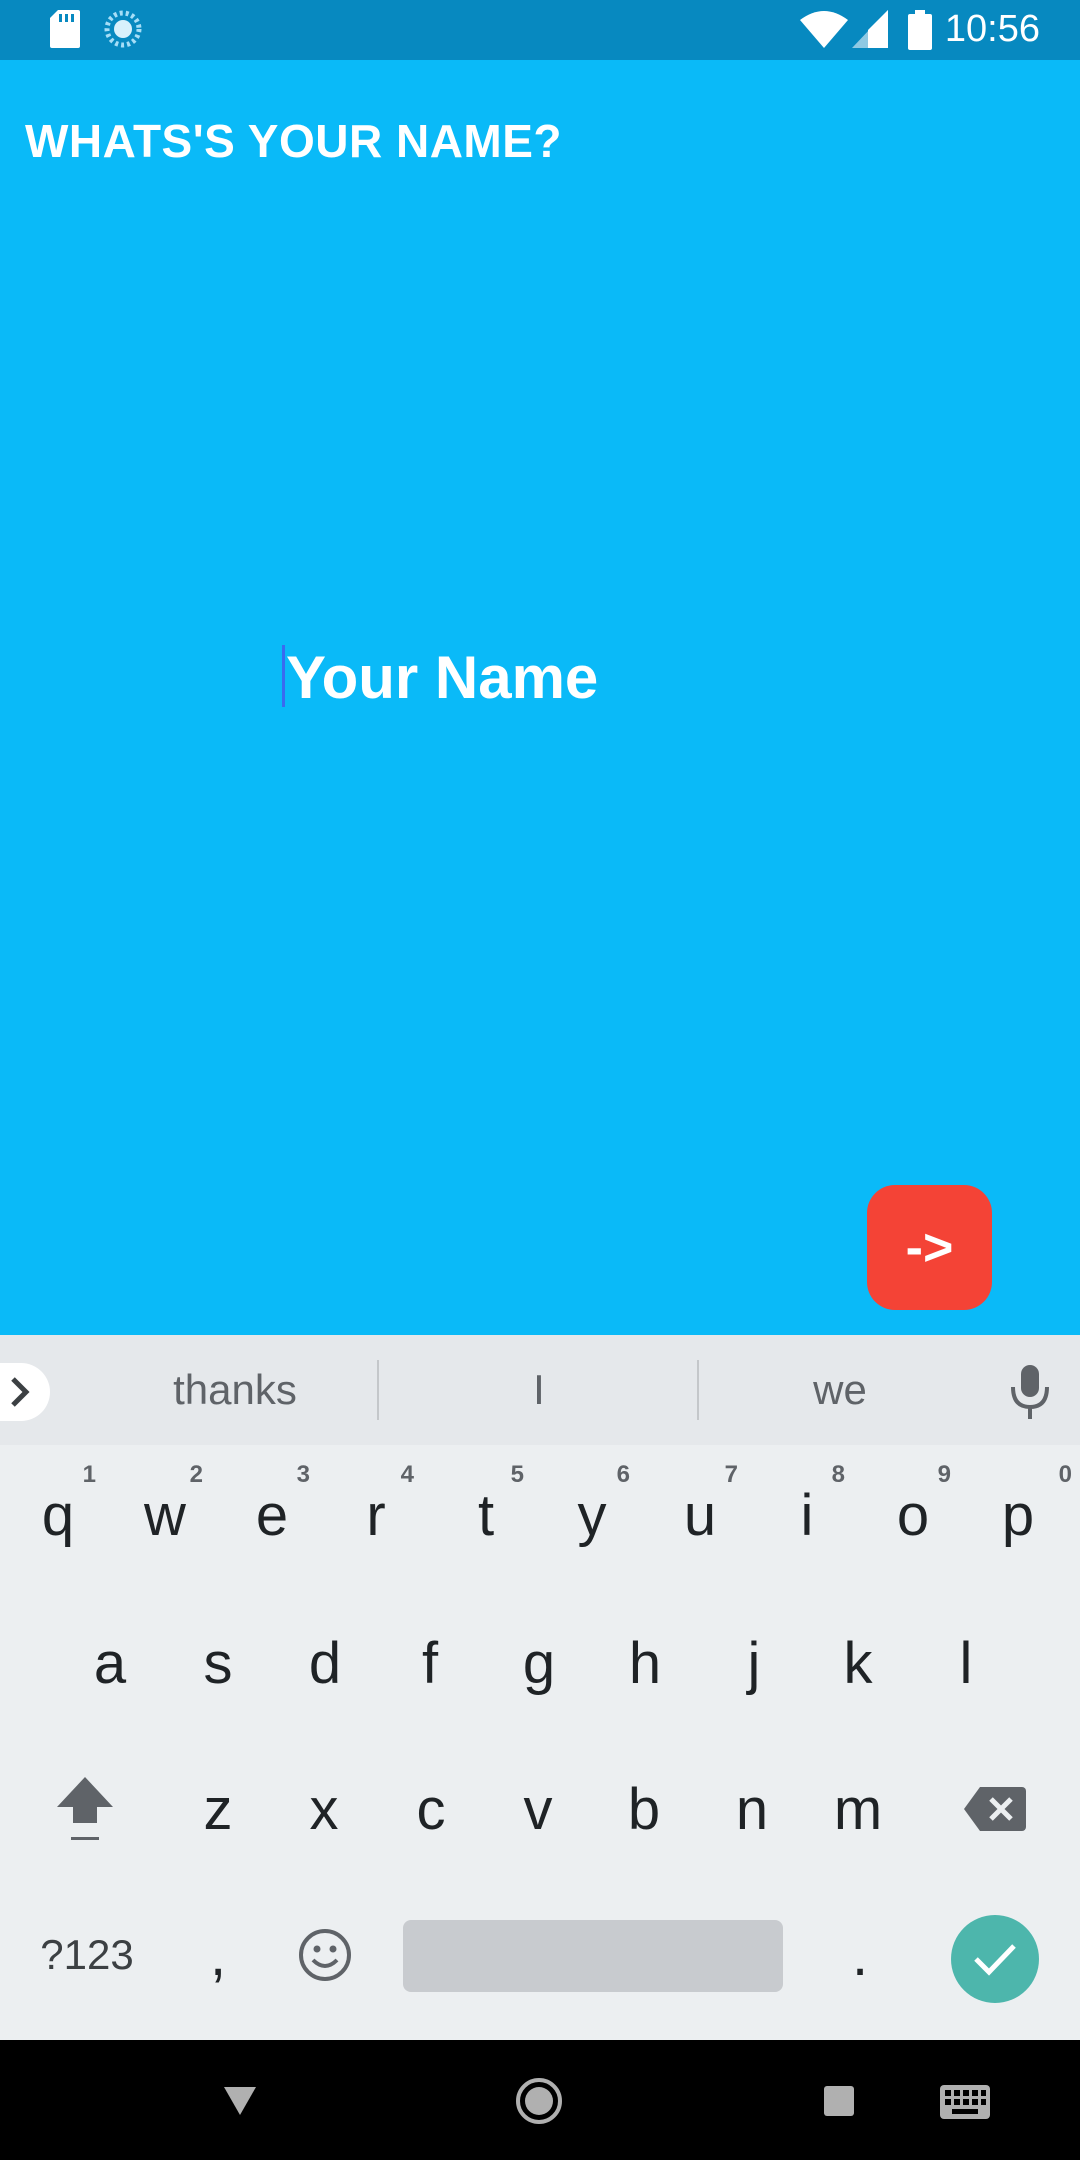 This screenshot has width=1080, height=2160. What do you see at coordinates (324, 1809) in the screenshot?
I see `key-x: x` at bounding box center [324, 1809].